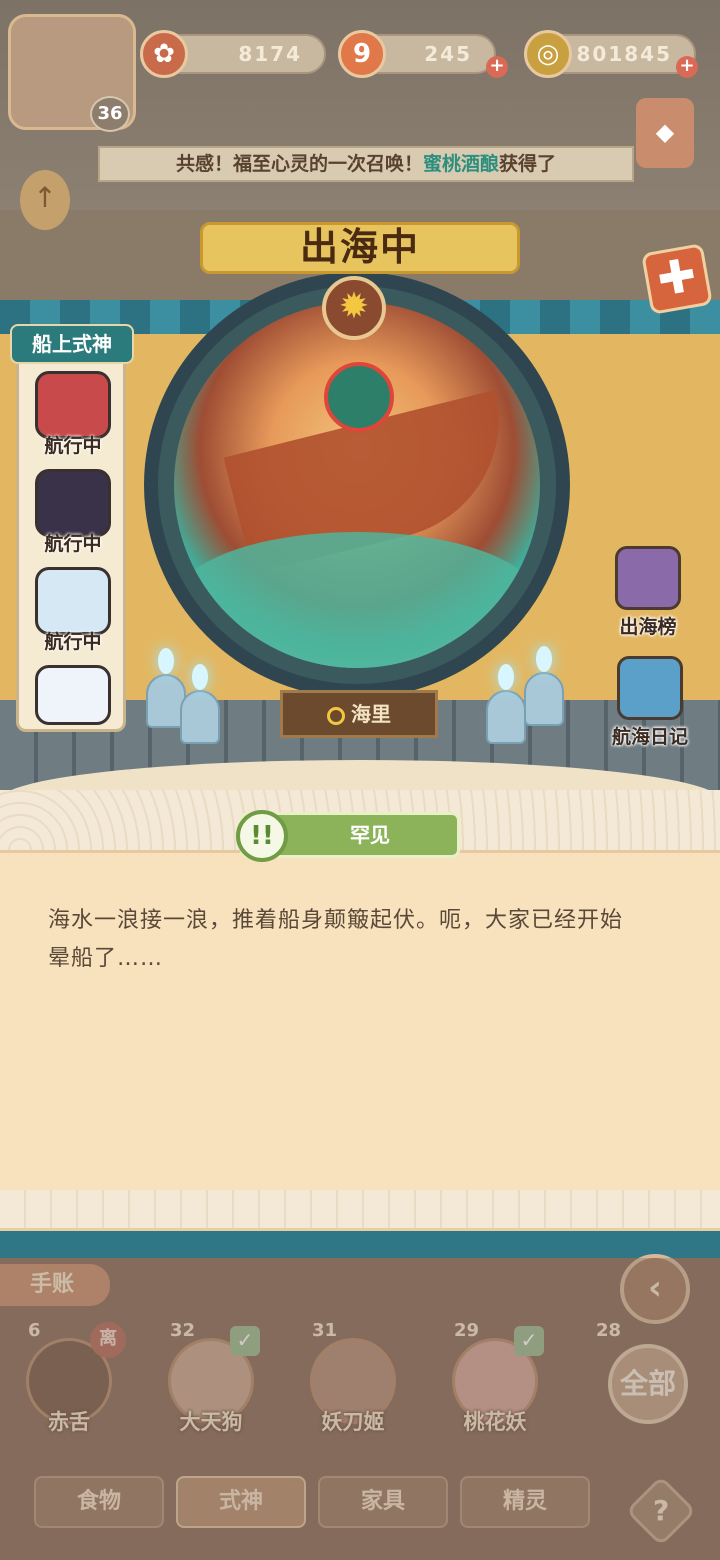 This screenshot has height=1560, width=720. What do you see at coordinates (336, 715) in the screenshot?
I see `distance-value-icon` at bounding box center [336, 715].